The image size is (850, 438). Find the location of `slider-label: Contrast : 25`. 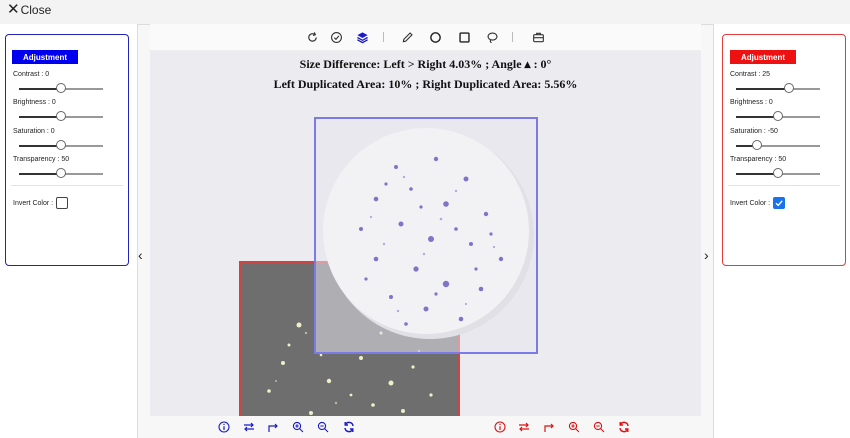

slider-label: Contrast : 25 is located at coordinates (750, 74).